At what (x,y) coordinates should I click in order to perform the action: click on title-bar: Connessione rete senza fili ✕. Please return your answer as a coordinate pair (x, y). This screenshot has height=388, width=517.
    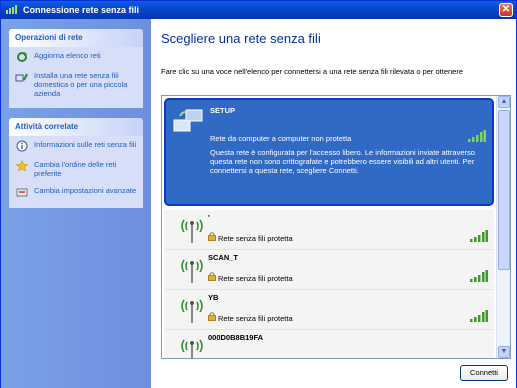
    Looking at the image, I should click on (258, 10).